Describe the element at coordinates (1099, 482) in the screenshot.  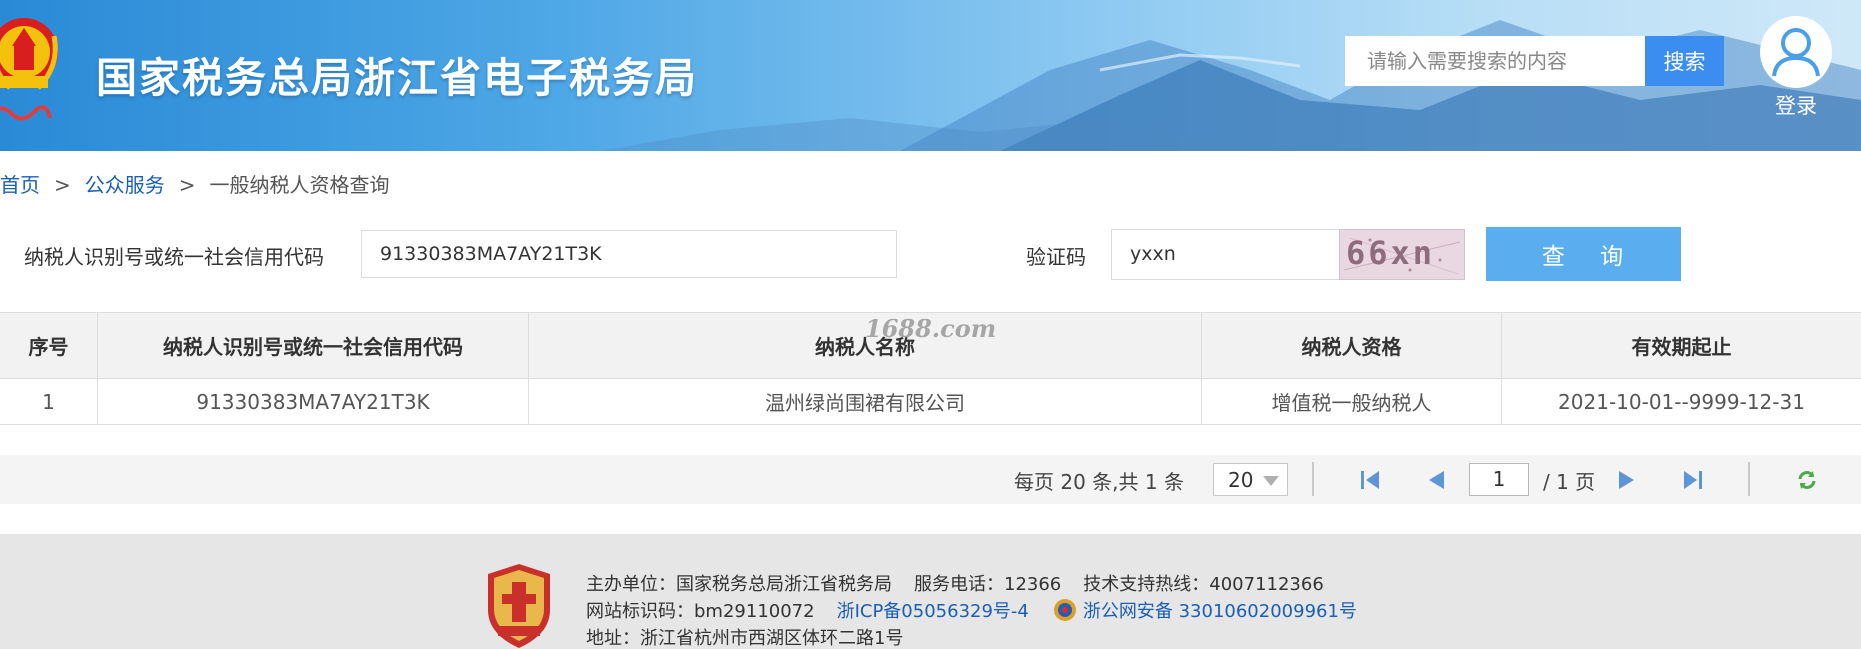
I see `per-page-summary: 每页 20 条,共 1 条` at that location.